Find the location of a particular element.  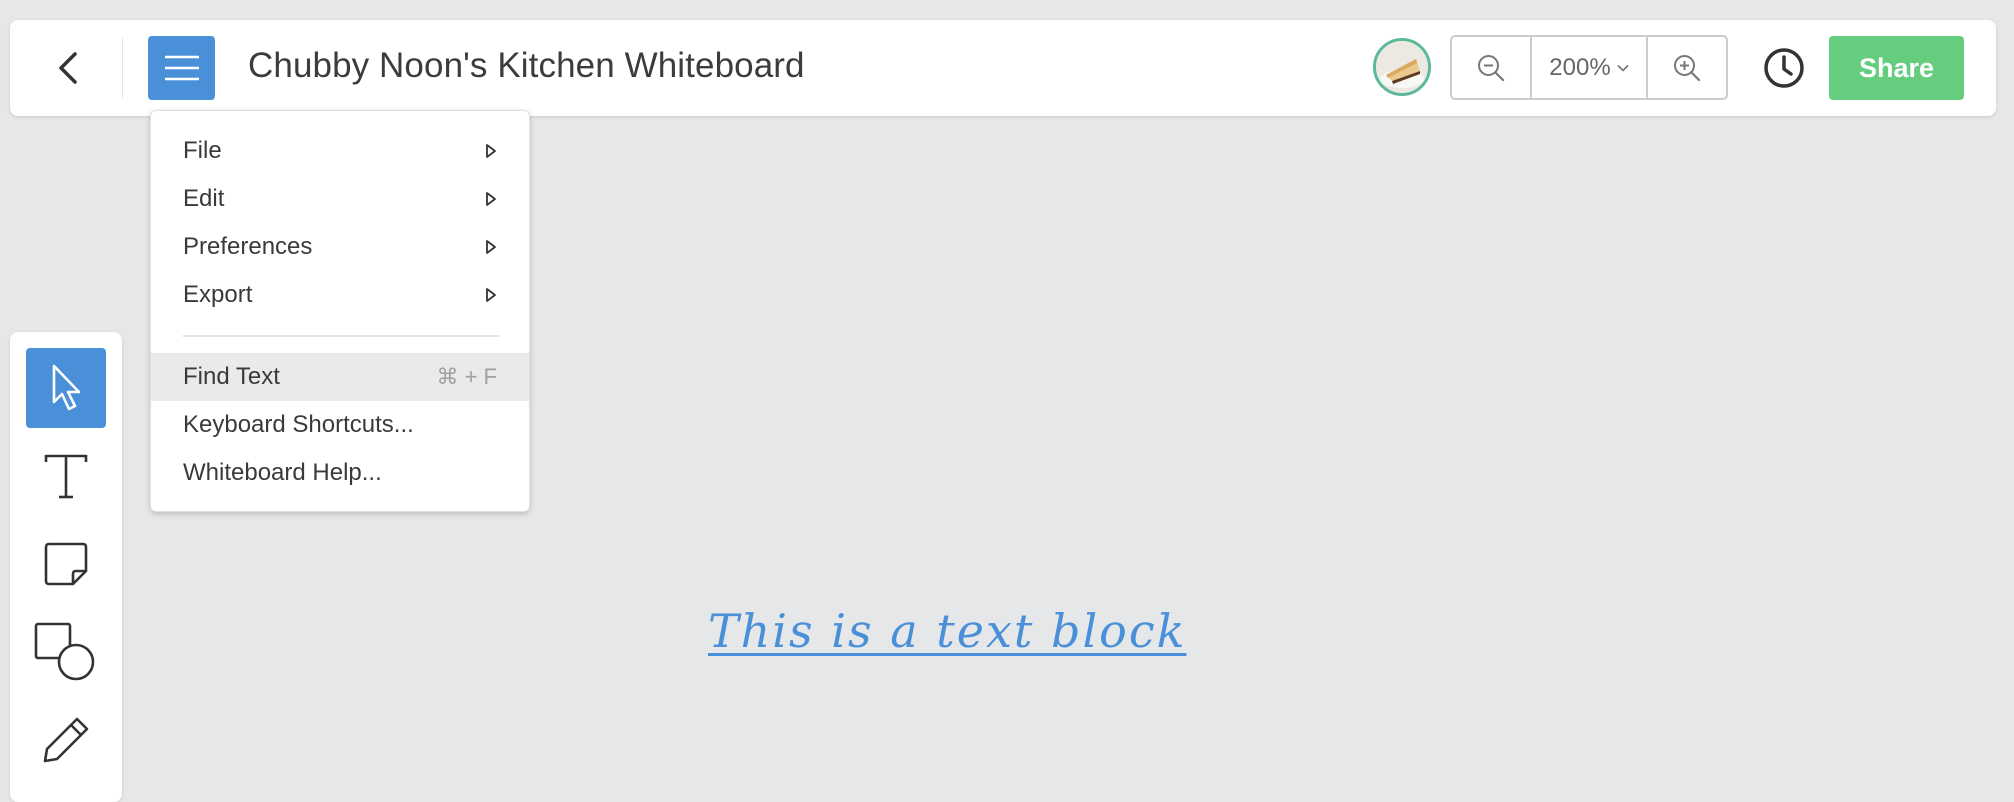

shapes-icon is located at coordinates (64, 651).